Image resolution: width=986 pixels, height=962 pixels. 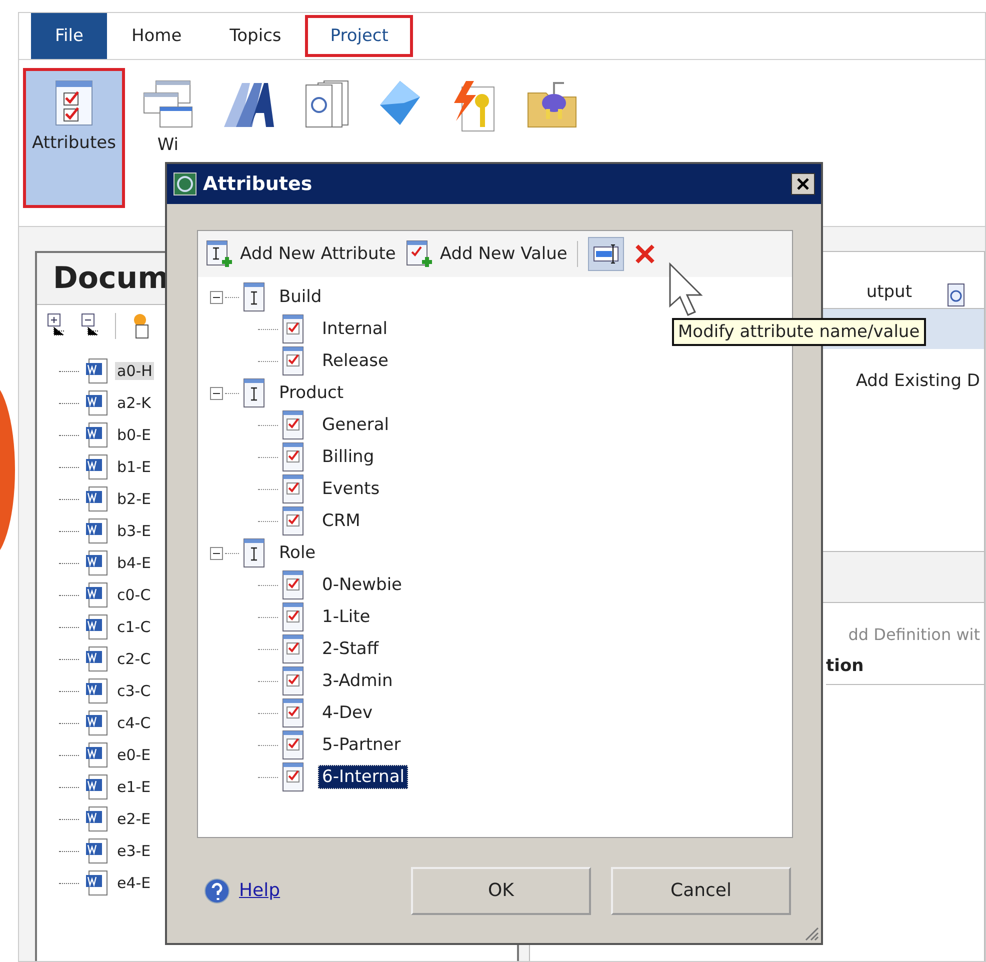 I want to click on add-value-icon, so click(x=420, y=254).